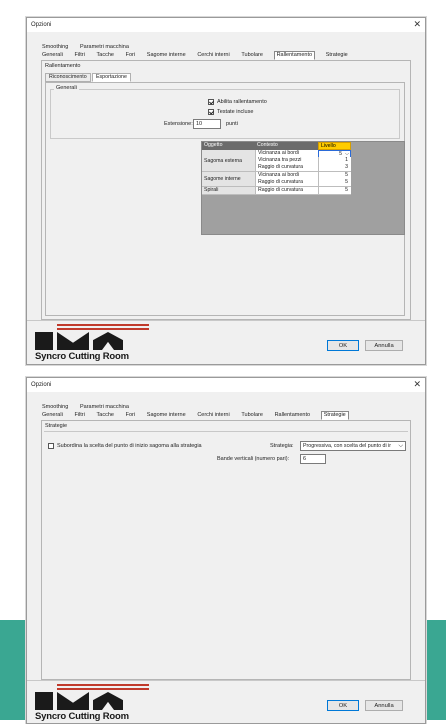 The height and width of the screenshot is (724, 446). Describe the element at coordinates (66, 88) in the screenshot. I see `group-label: Generali` at that location.